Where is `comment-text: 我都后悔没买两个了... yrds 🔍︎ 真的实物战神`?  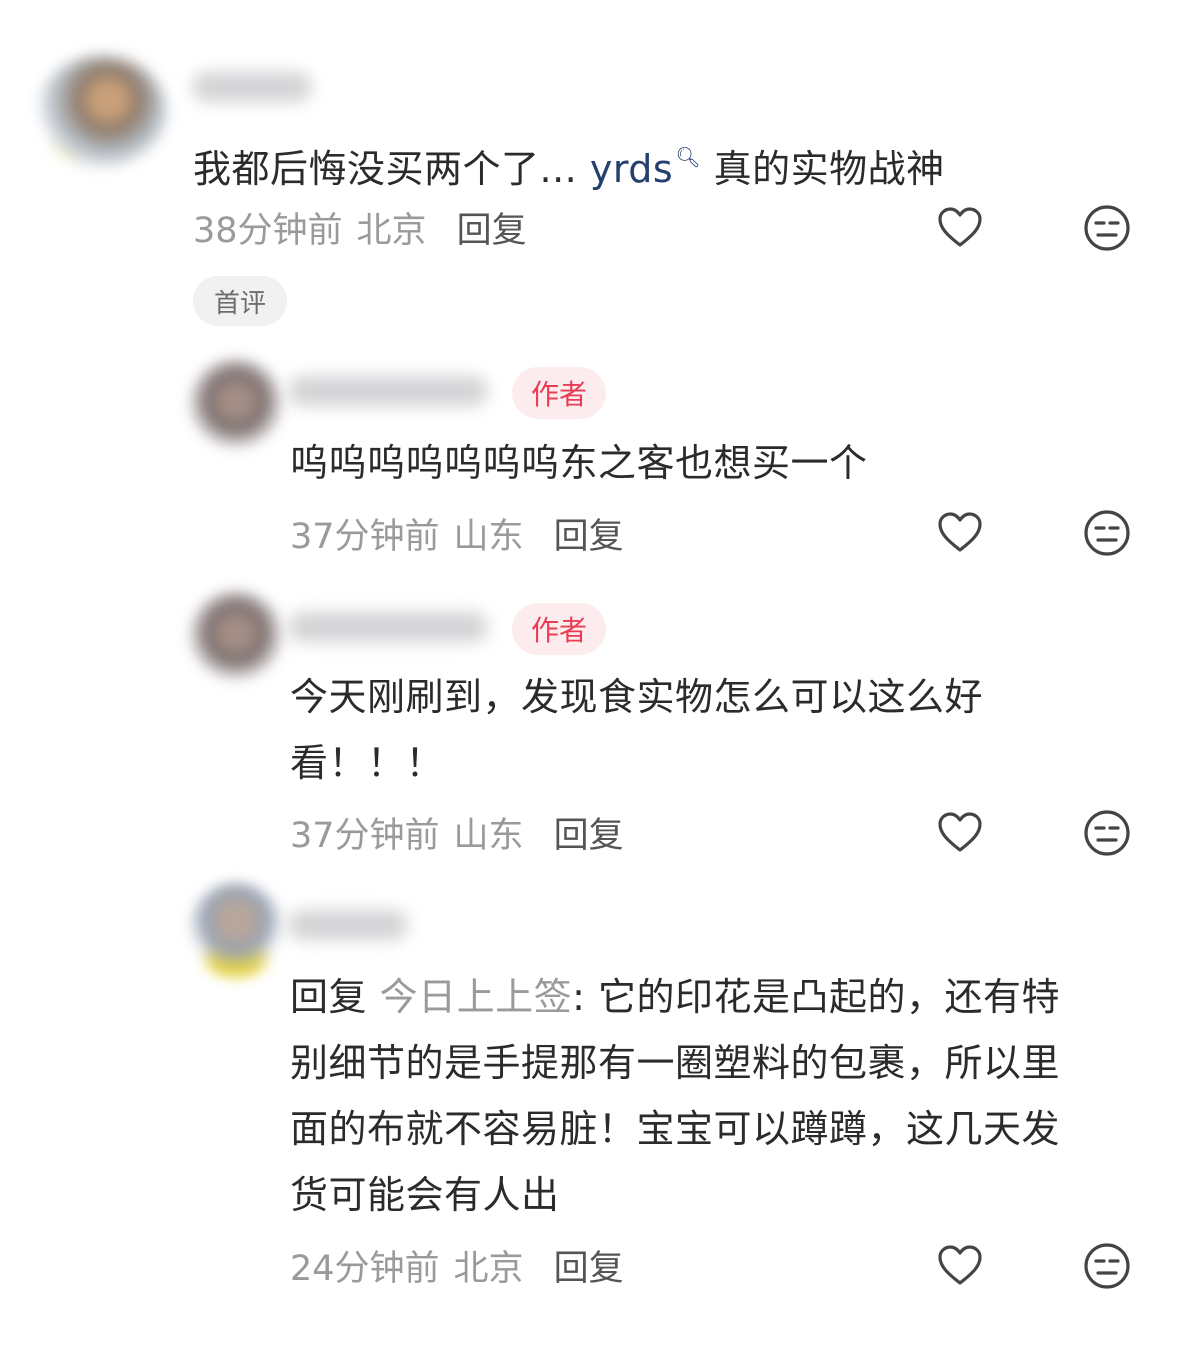 comment-text: 我都后悔没买两个了... yrds 🔍︎ 真的实物战神 is located at coordinates (663, 163).